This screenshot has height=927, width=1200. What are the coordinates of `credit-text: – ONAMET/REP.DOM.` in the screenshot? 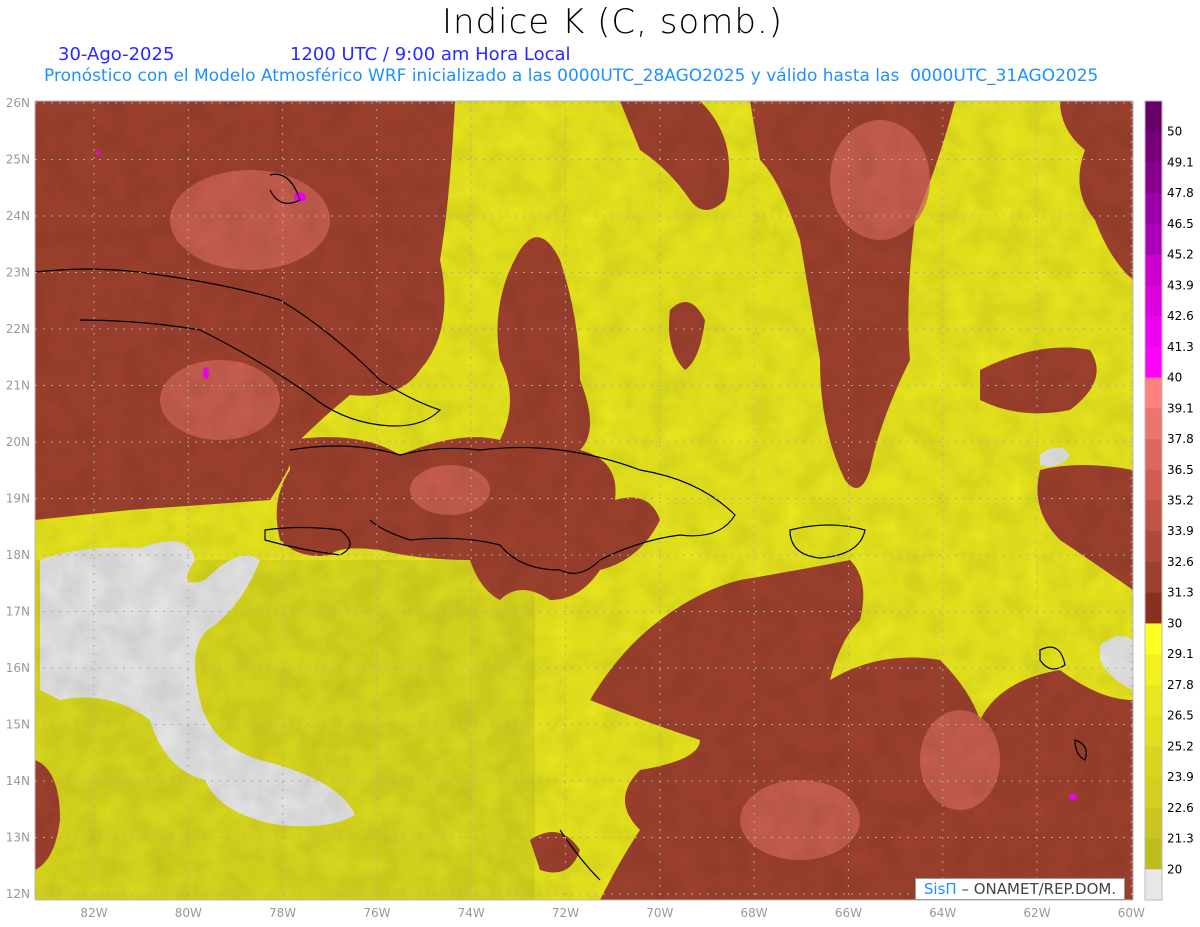 It's located at (1039, 889).